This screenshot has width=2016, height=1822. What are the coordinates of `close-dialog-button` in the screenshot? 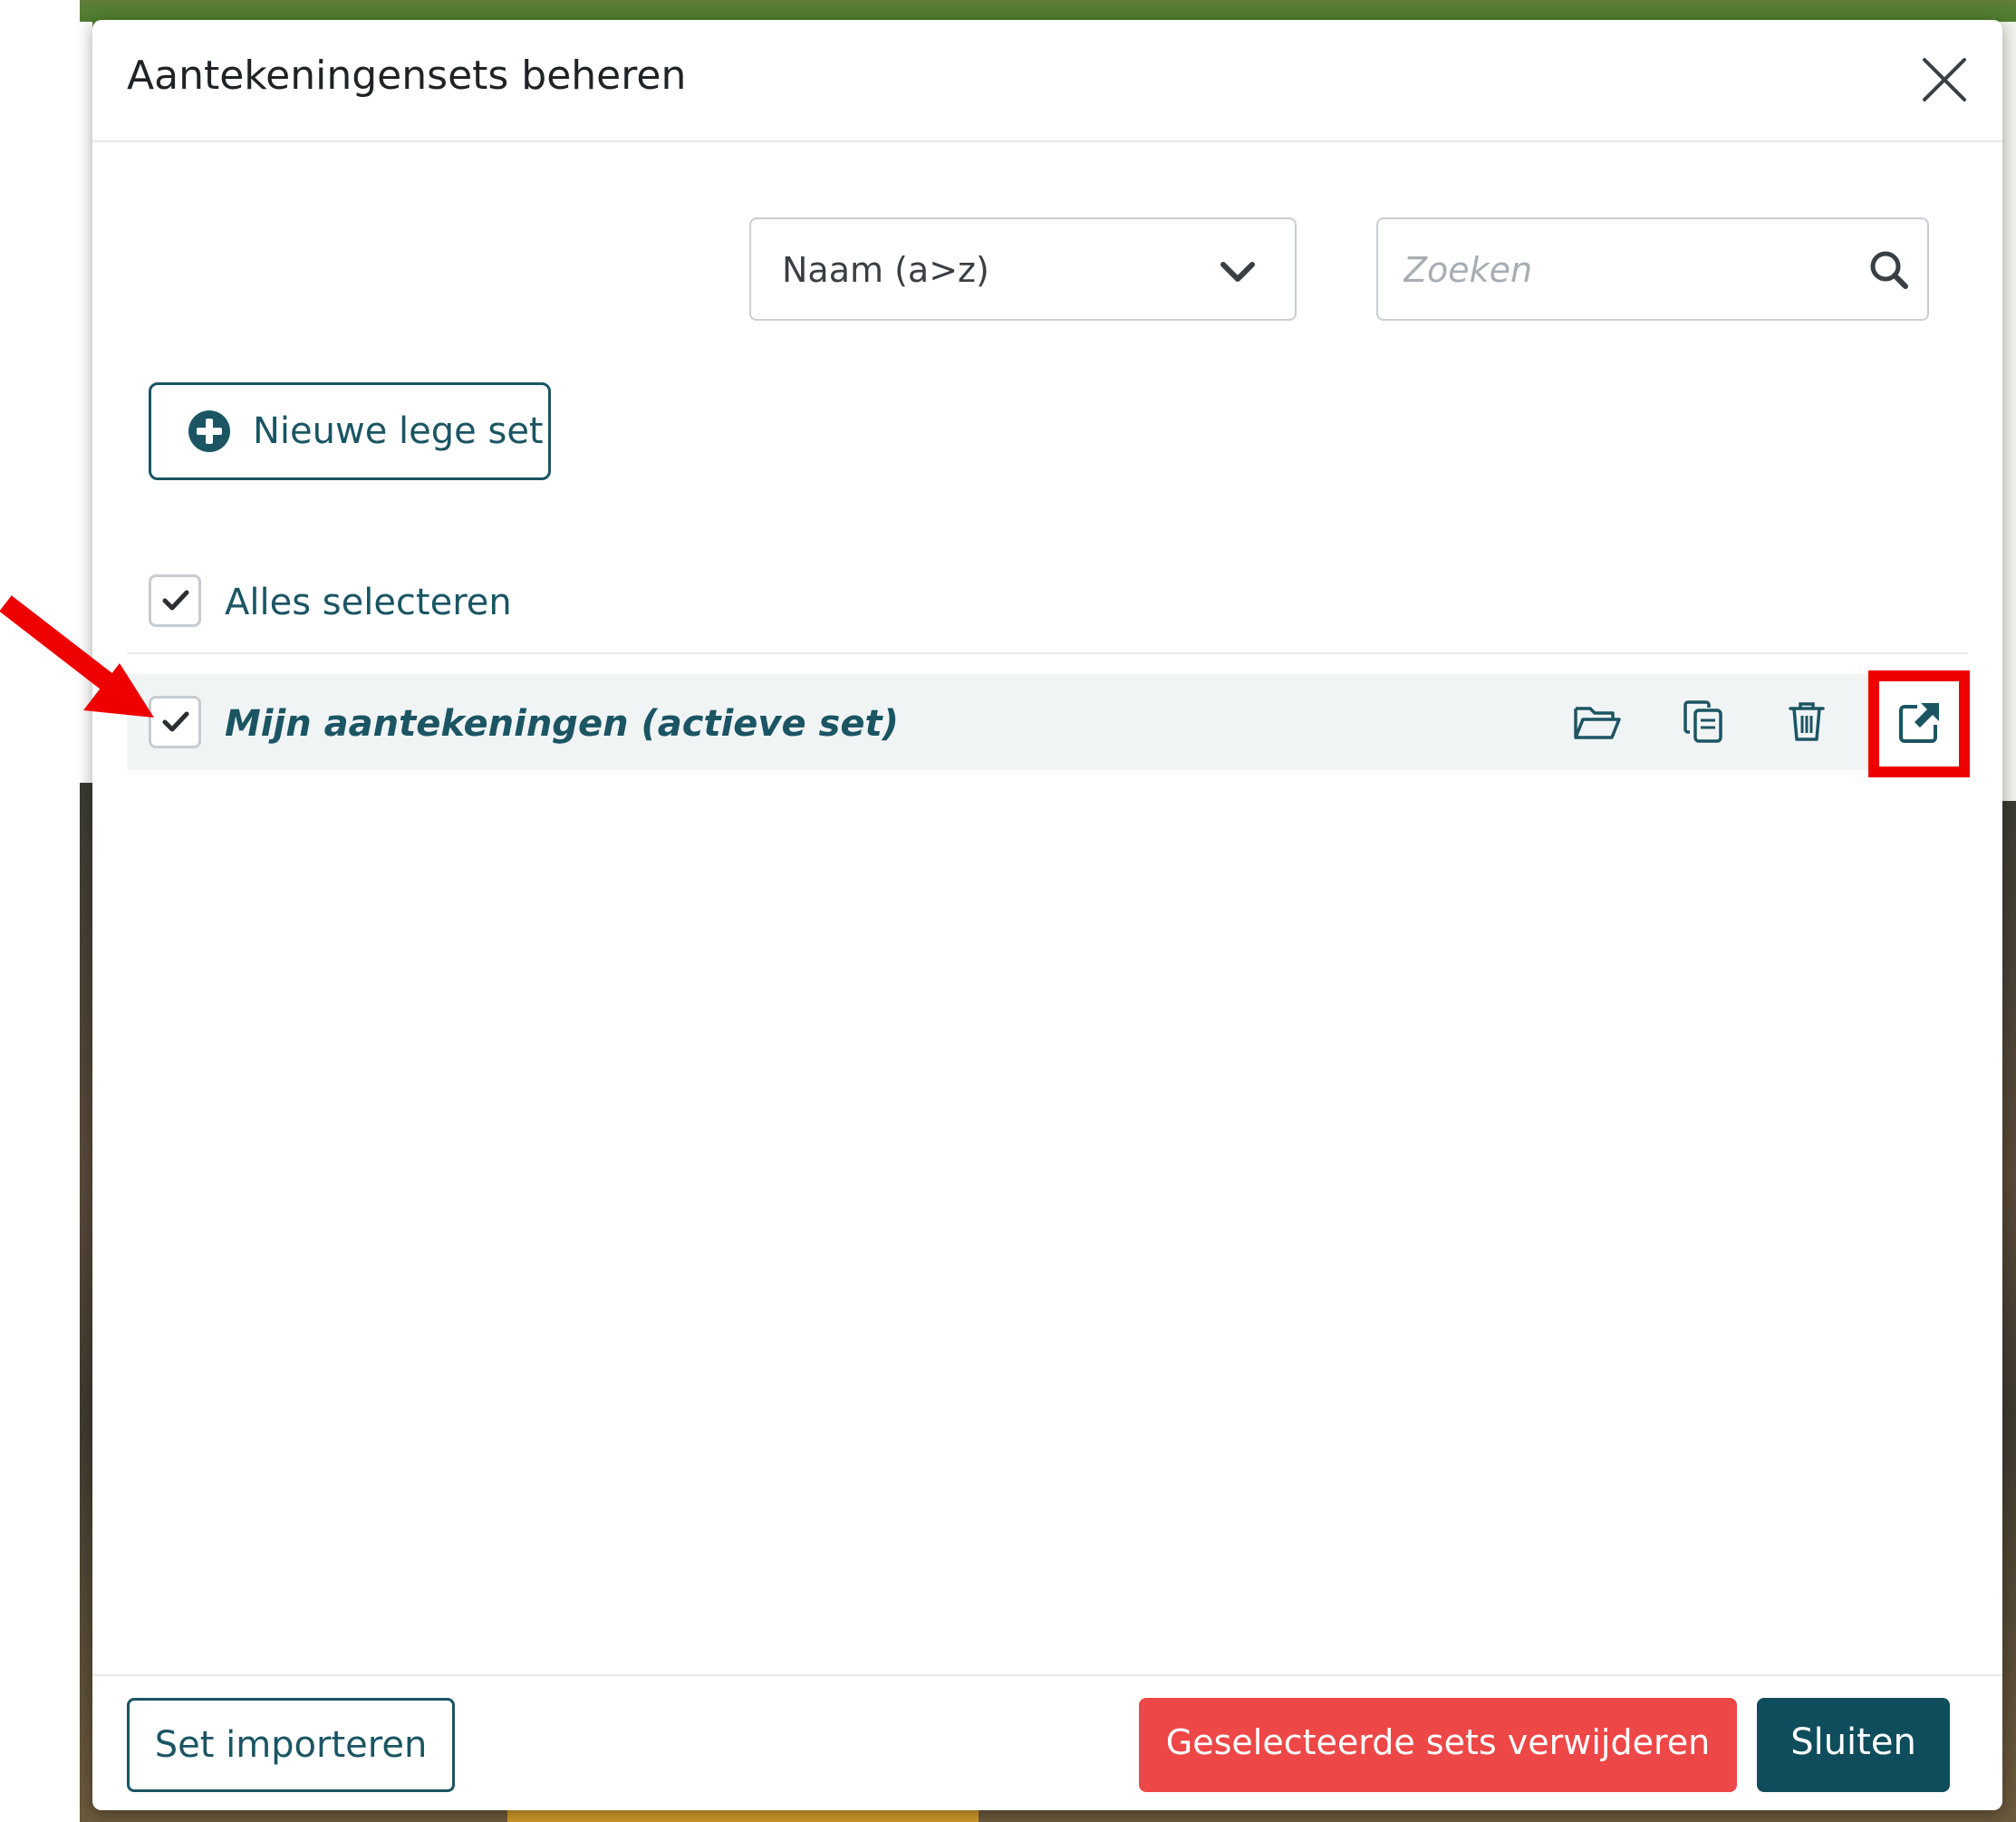 It's located at (1944, 80).